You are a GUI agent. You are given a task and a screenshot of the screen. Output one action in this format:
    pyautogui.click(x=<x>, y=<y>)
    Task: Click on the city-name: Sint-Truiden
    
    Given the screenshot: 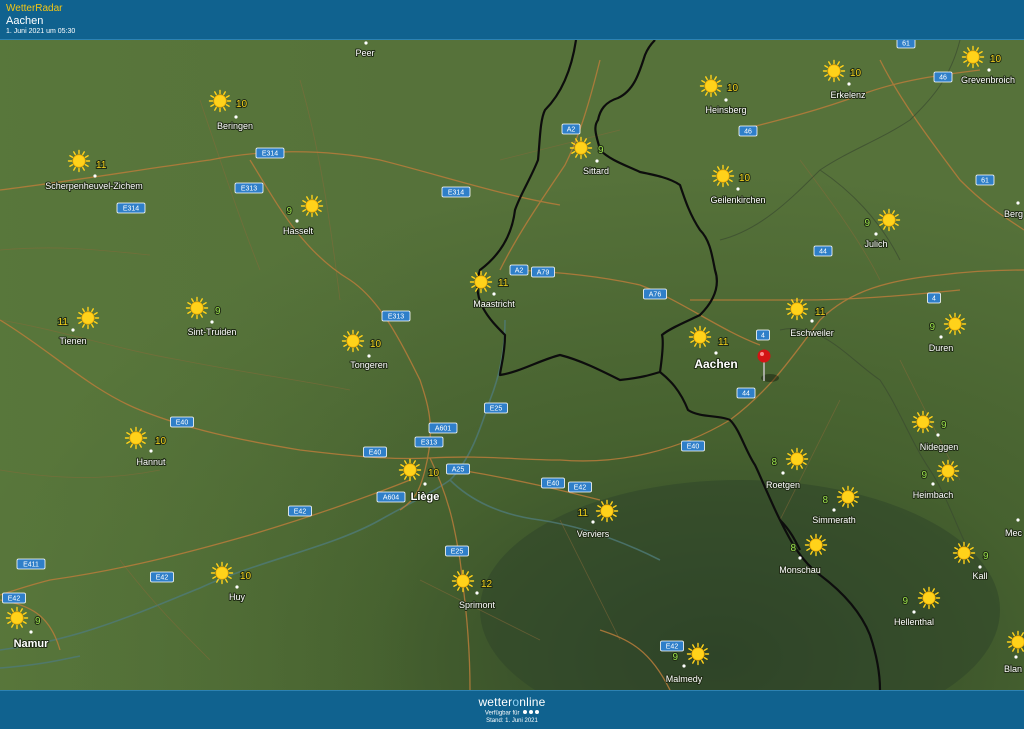 What is the action you would take?
    pyautogui.click(x=212, y=332)
    